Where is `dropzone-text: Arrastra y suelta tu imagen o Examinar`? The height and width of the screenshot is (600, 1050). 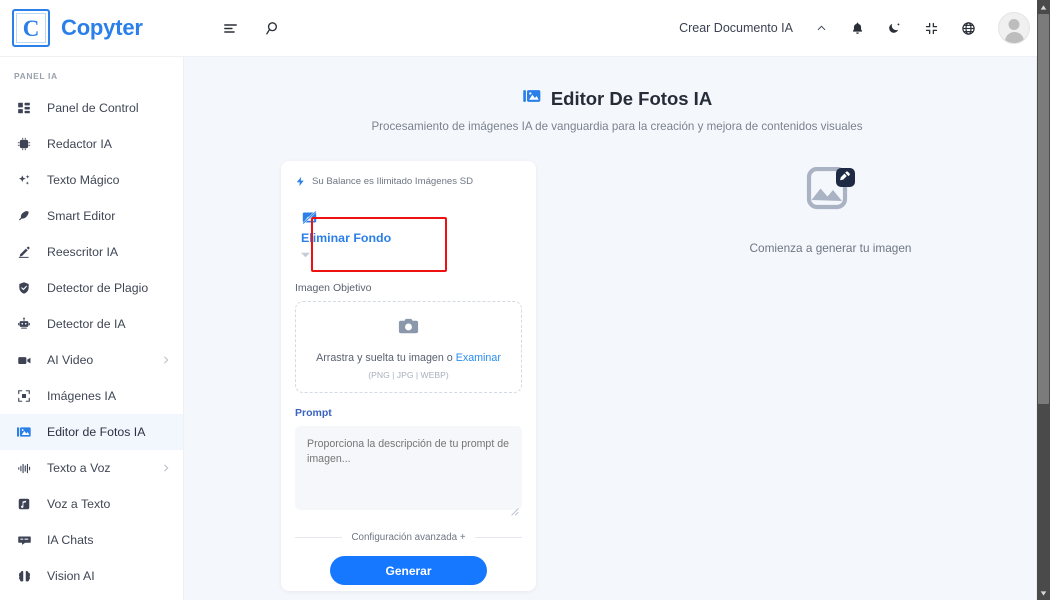 dropzone-text: Arrastra y suelta tu imagen o Examinar is located at coordinates (408, 358).